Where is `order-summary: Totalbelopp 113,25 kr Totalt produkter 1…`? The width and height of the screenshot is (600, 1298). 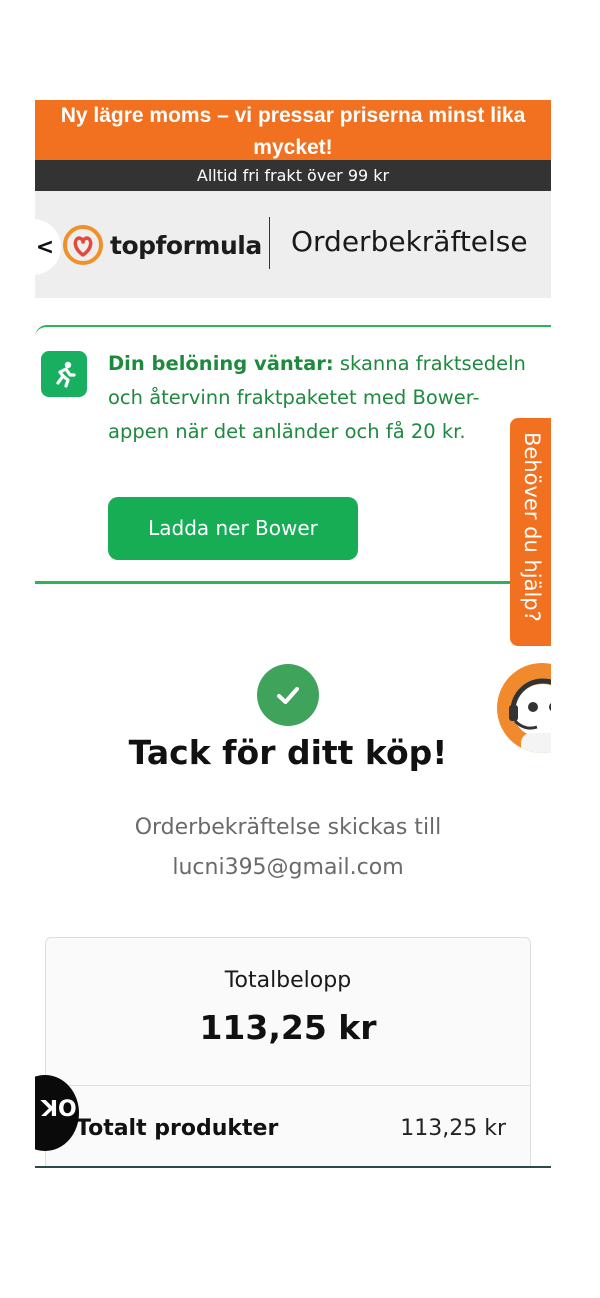 order-summary: Totalbelopp 113,25 kr Totalt produkter 1… is located at coordinates (288, 1052).